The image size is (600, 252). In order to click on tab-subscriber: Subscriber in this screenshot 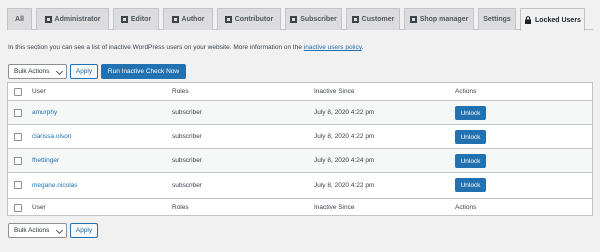, I will do `click(313, 19)`.